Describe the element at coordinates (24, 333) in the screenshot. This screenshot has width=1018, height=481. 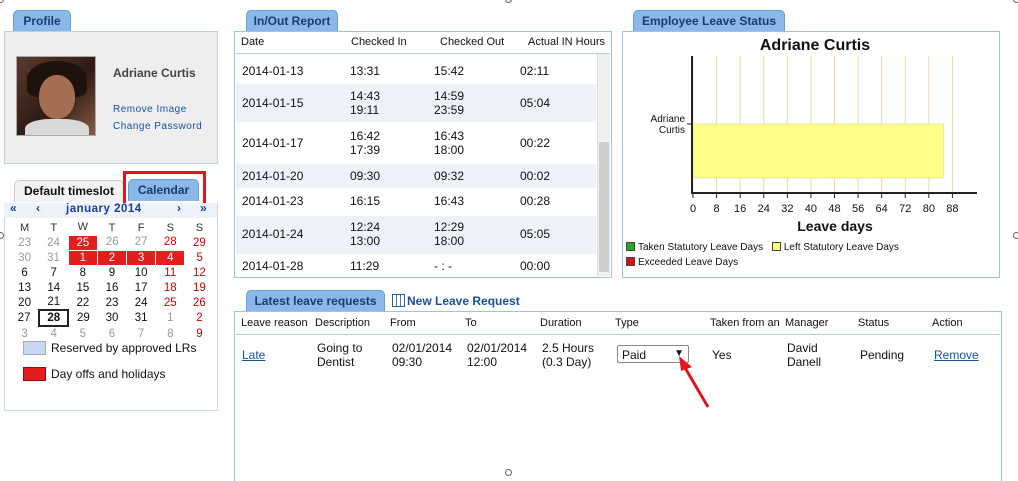
I see `calendar-day: 3` at that location.